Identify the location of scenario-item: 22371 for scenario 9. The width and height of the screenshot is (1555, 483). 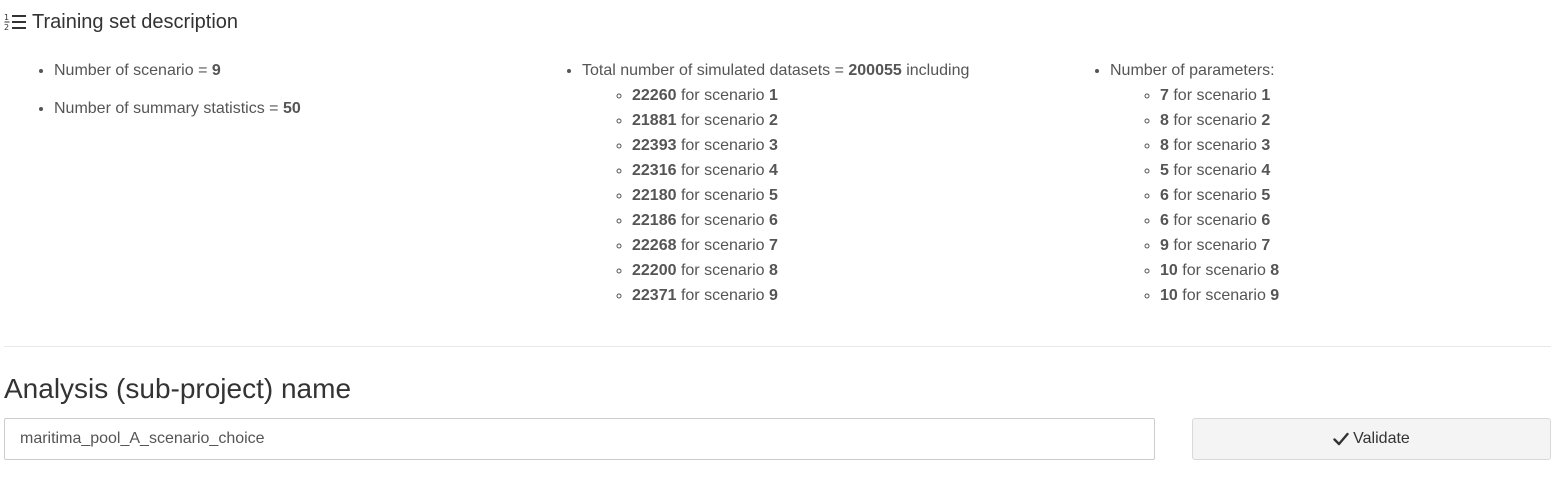
(850, 295).